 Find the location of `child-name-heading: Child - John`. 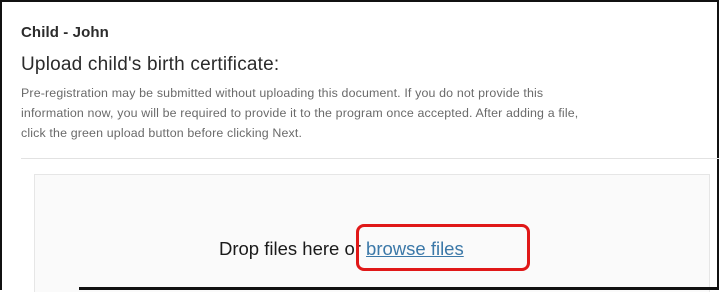

child-name-heading: Child - John is located at coordinates (65, 32).